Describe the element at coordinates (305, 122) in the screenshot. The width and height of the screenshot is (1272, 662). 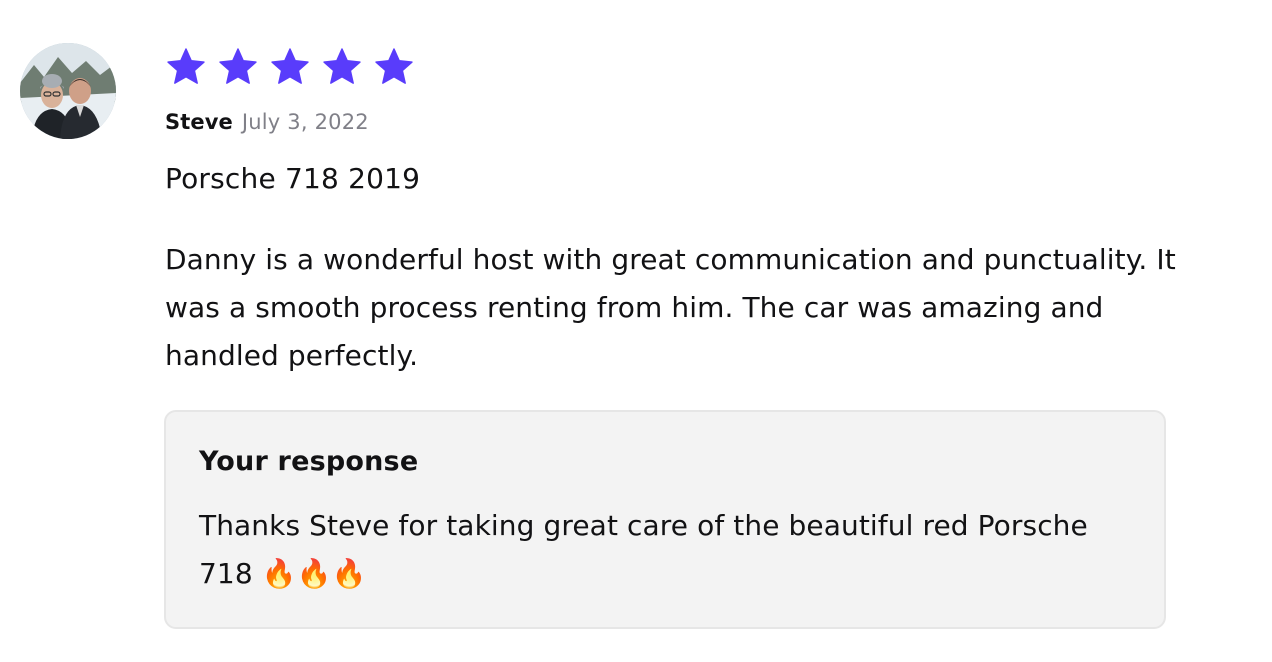
I see `review-date: July 3, 2022` at that location.